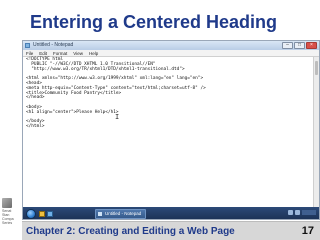 This screenshot has width=320, height=240. I want to click on menu-bar: File Edit Format View Help, so click(171, 53).